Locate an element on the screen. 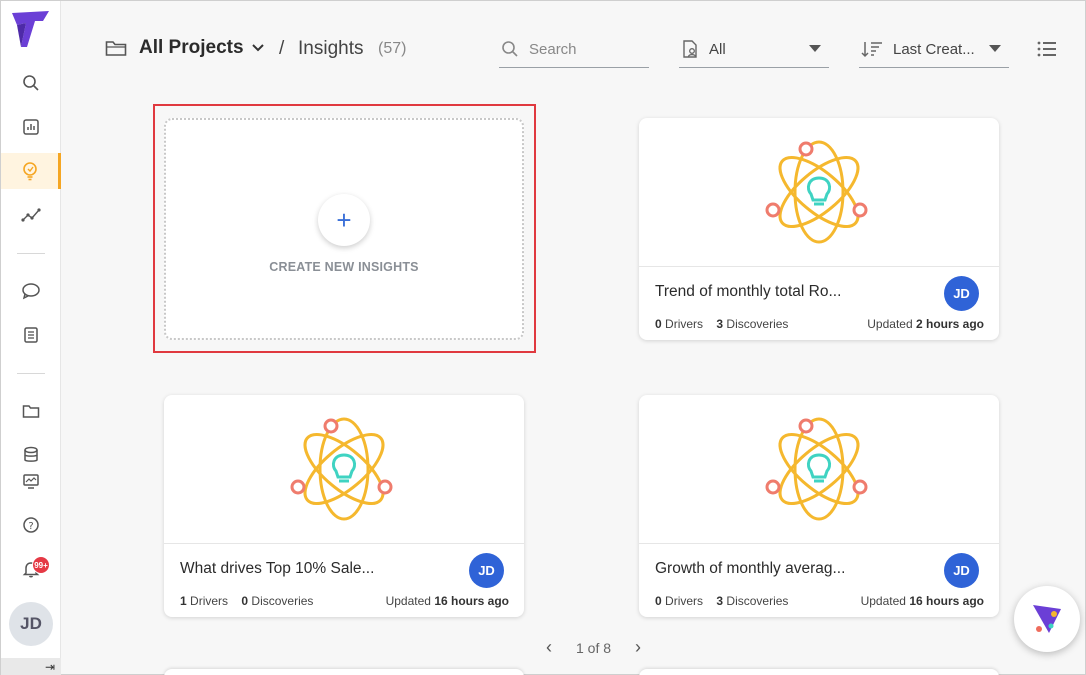 This screenshot has width=1086, height=675. chevron-down-icon is located at coordinates (257, 48).